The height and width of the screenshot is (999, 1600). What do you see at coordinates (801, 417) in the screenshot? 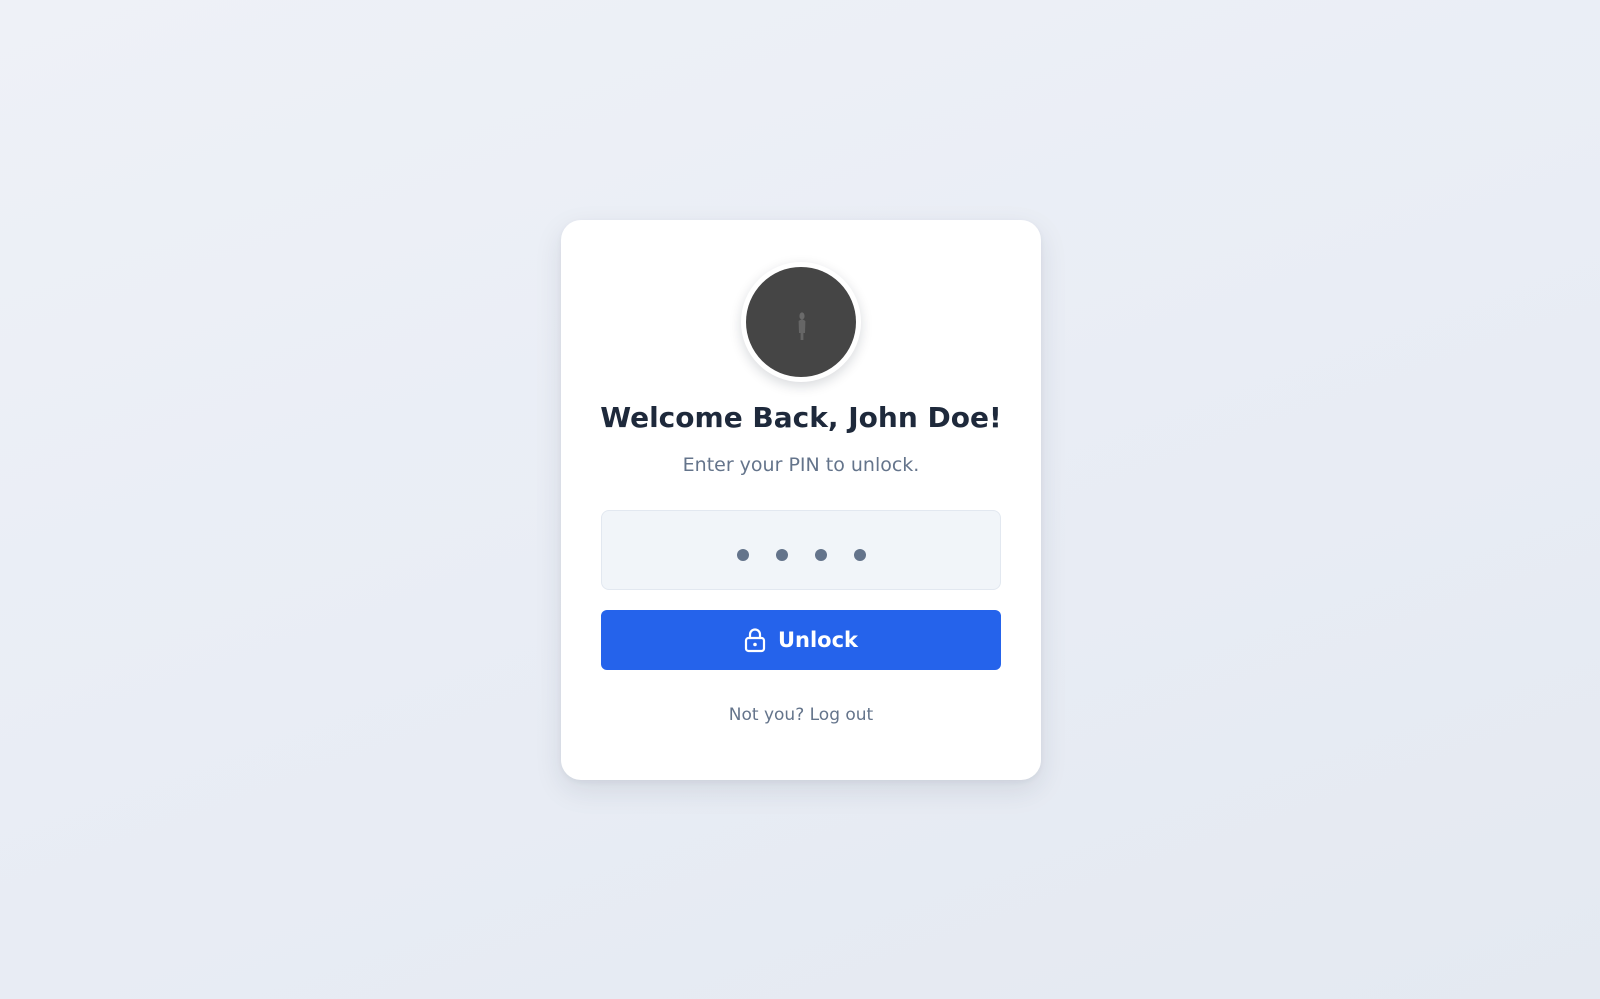
I see `page-title: Welcome Back, John Doe!` at bounding box center [801, 417].